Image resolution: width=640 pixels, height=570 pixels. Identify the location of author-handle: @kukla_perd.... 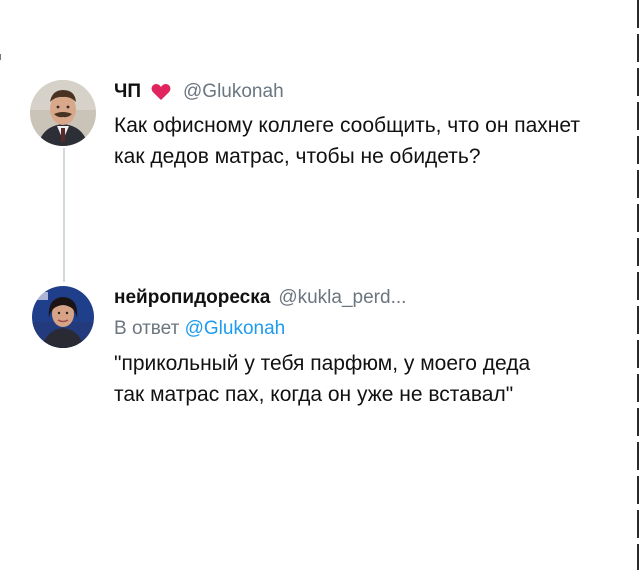
(342, 298).